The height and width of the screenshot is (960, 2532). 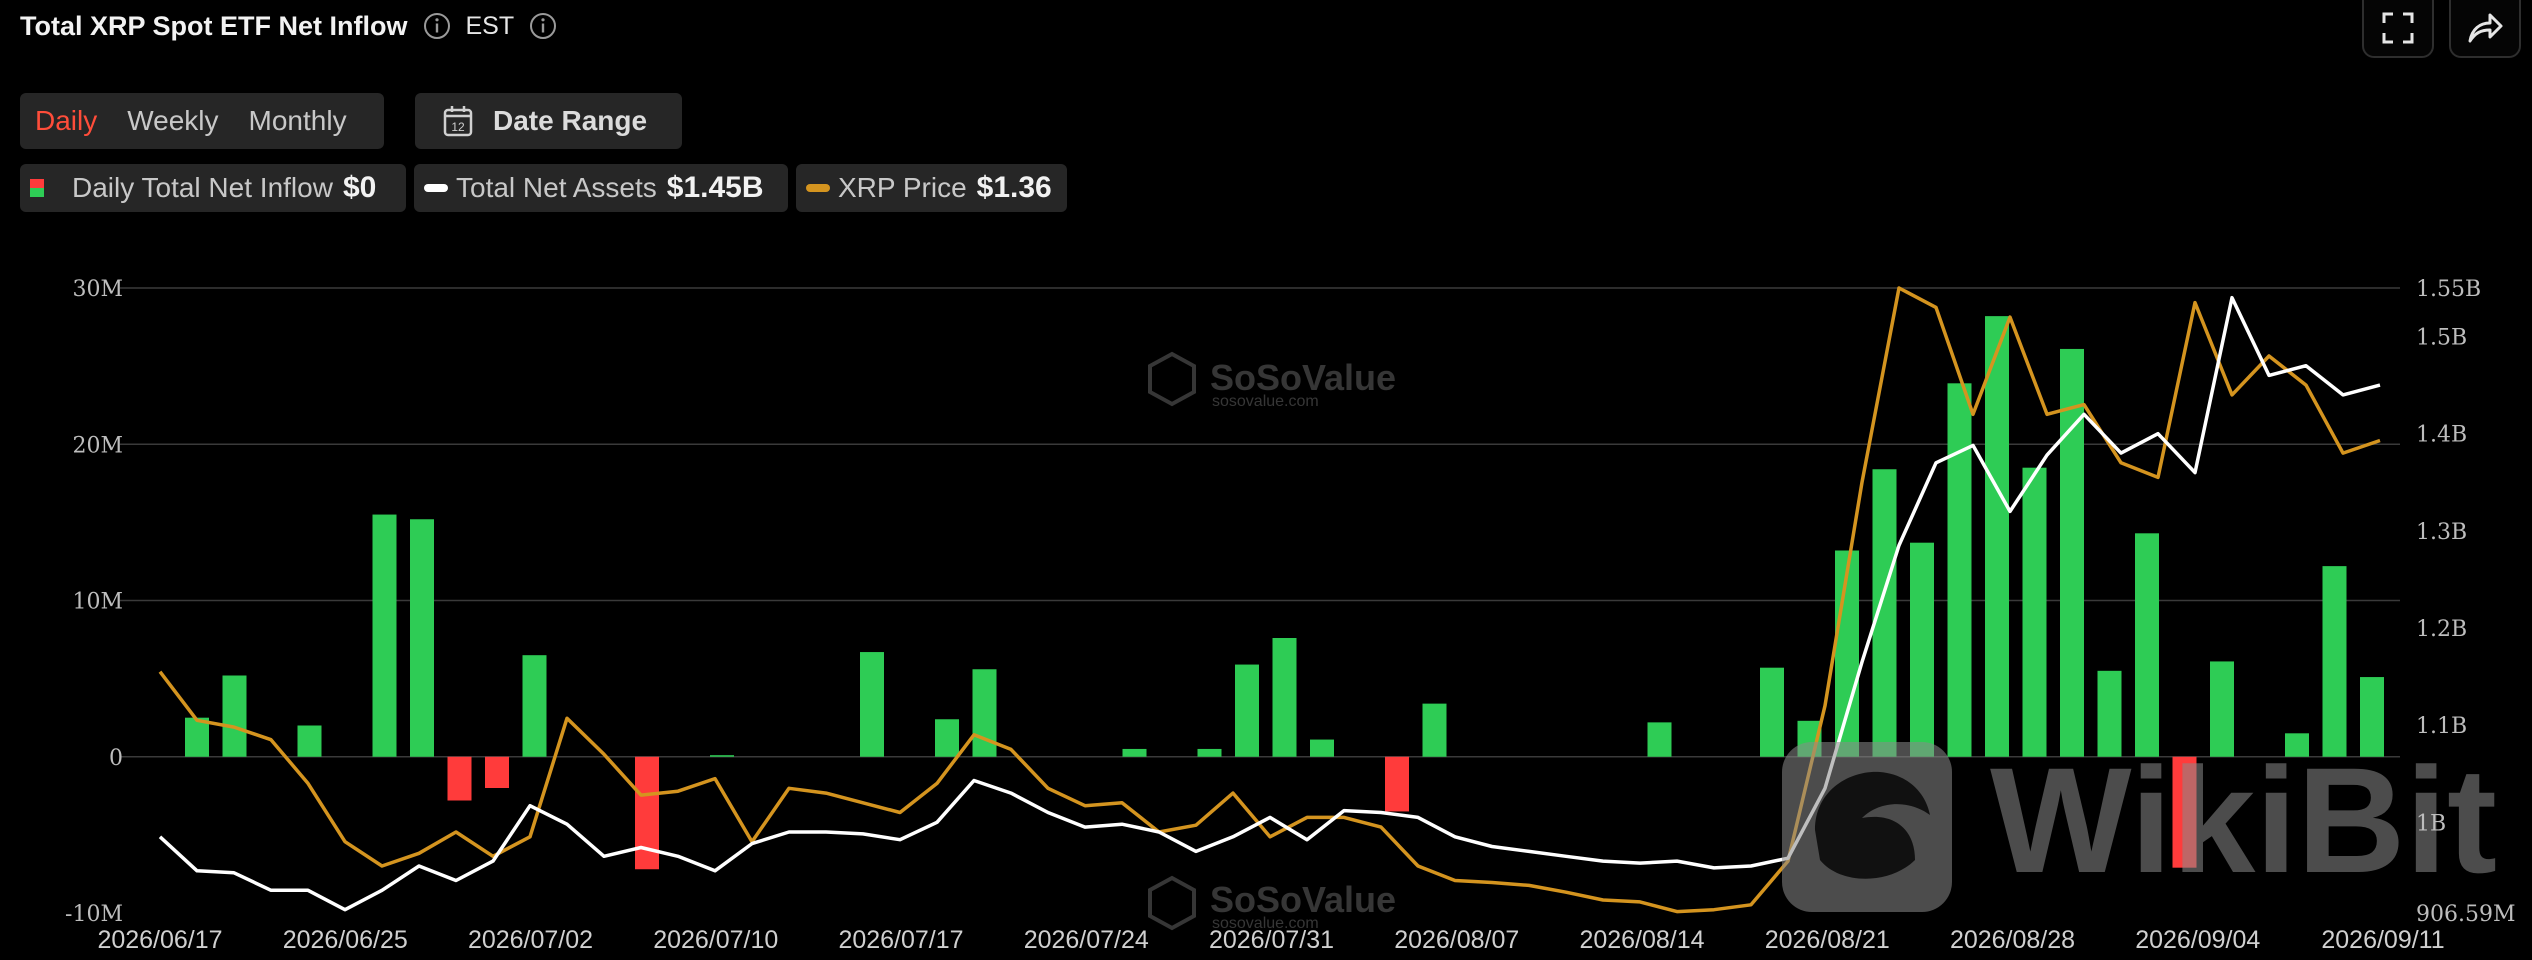 I want to click on left-tick-label-1: 0, so click(x=116, y=758).